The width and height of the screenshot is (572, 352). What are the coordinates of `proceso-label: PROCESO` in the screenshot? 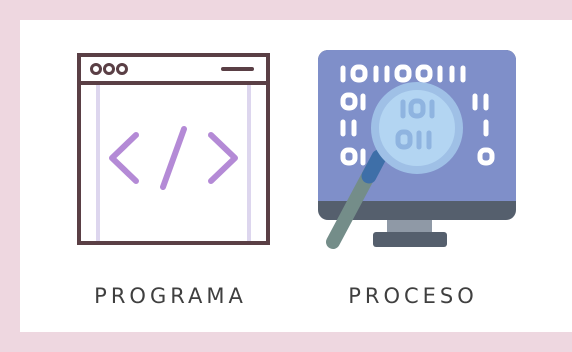 It's located at (413, 296).